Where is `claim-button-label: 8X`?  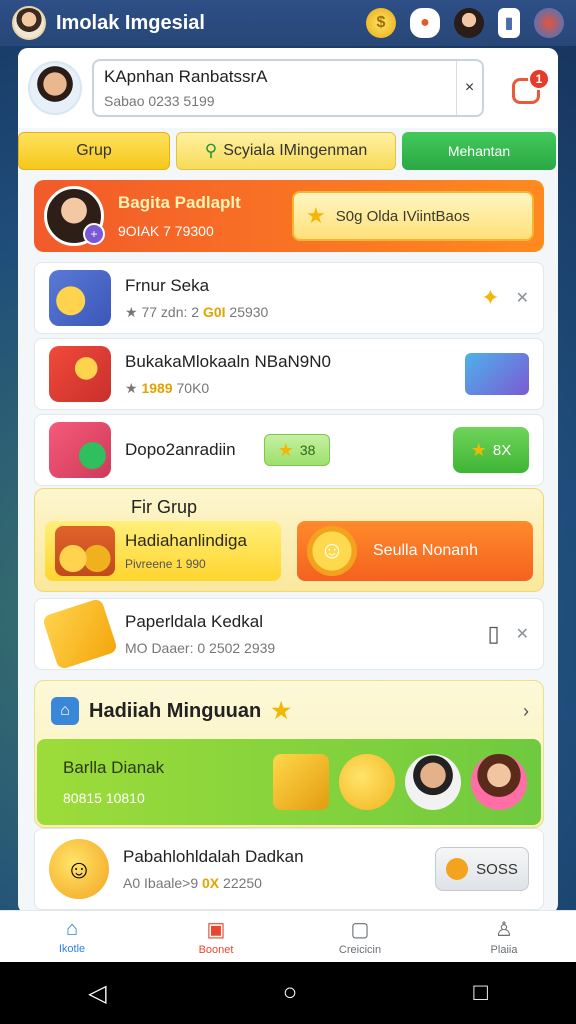 claim-button-label: 8X is located at coordinates (502, 450).